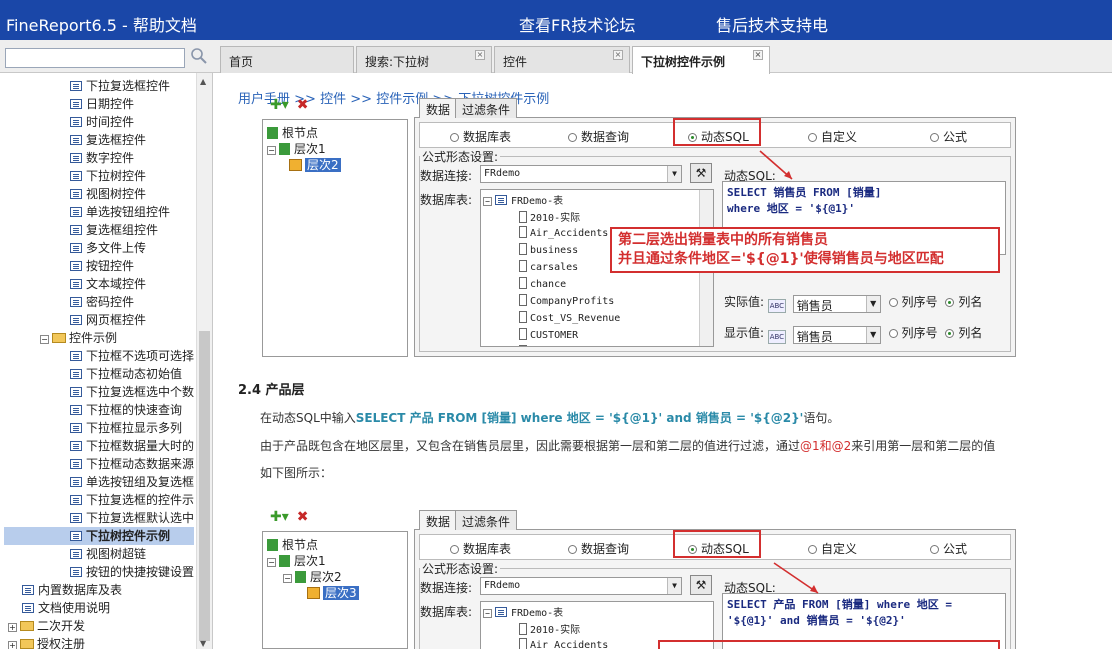  I want to click on sidebar-item: 下拉复选框的控件示, so click(132, 500).